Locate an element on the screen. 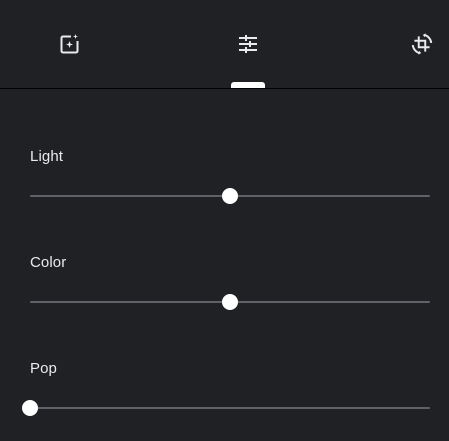  tab-crop is located at coordinates (422, 44).